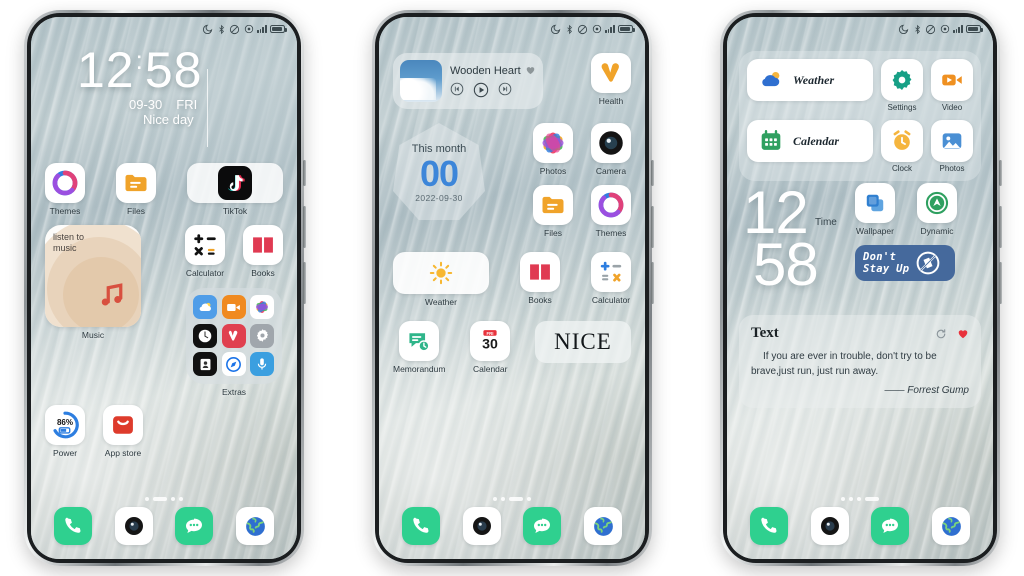 The width and height of the screenshot is (1024, 576). What do you see at coordinates (810, 141) in the screenshot?
I see `app-calendar: Calendar` at bounding box center [810, 141].